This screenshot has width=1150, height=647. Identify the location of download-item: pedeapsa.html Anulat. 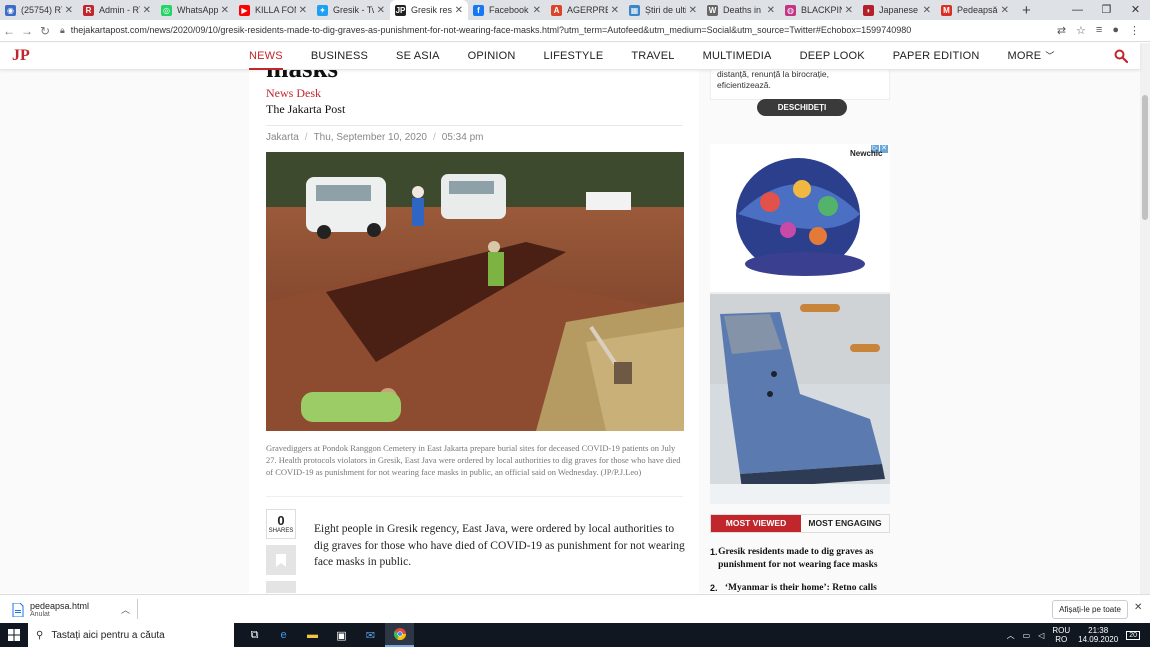
(50, 609).